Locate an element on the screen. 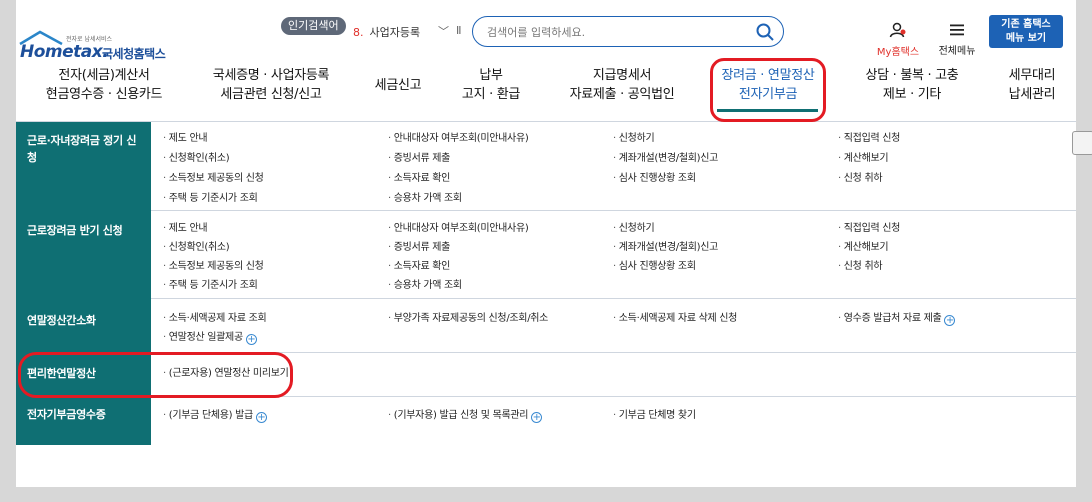 The width and height of the screenshot is (1092, 502). search-box is located at coordinates (628, 31).